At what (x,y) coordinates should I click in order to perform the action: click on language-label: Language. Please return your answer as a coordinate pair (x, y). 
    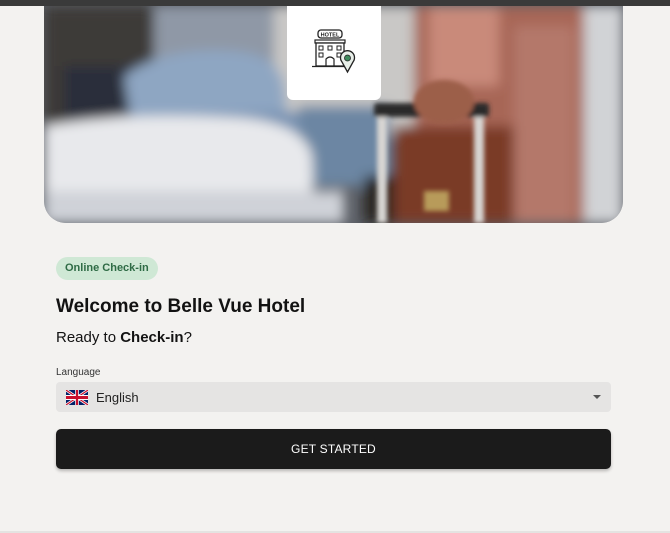
    Looking at the image, I should click on (78, 372).